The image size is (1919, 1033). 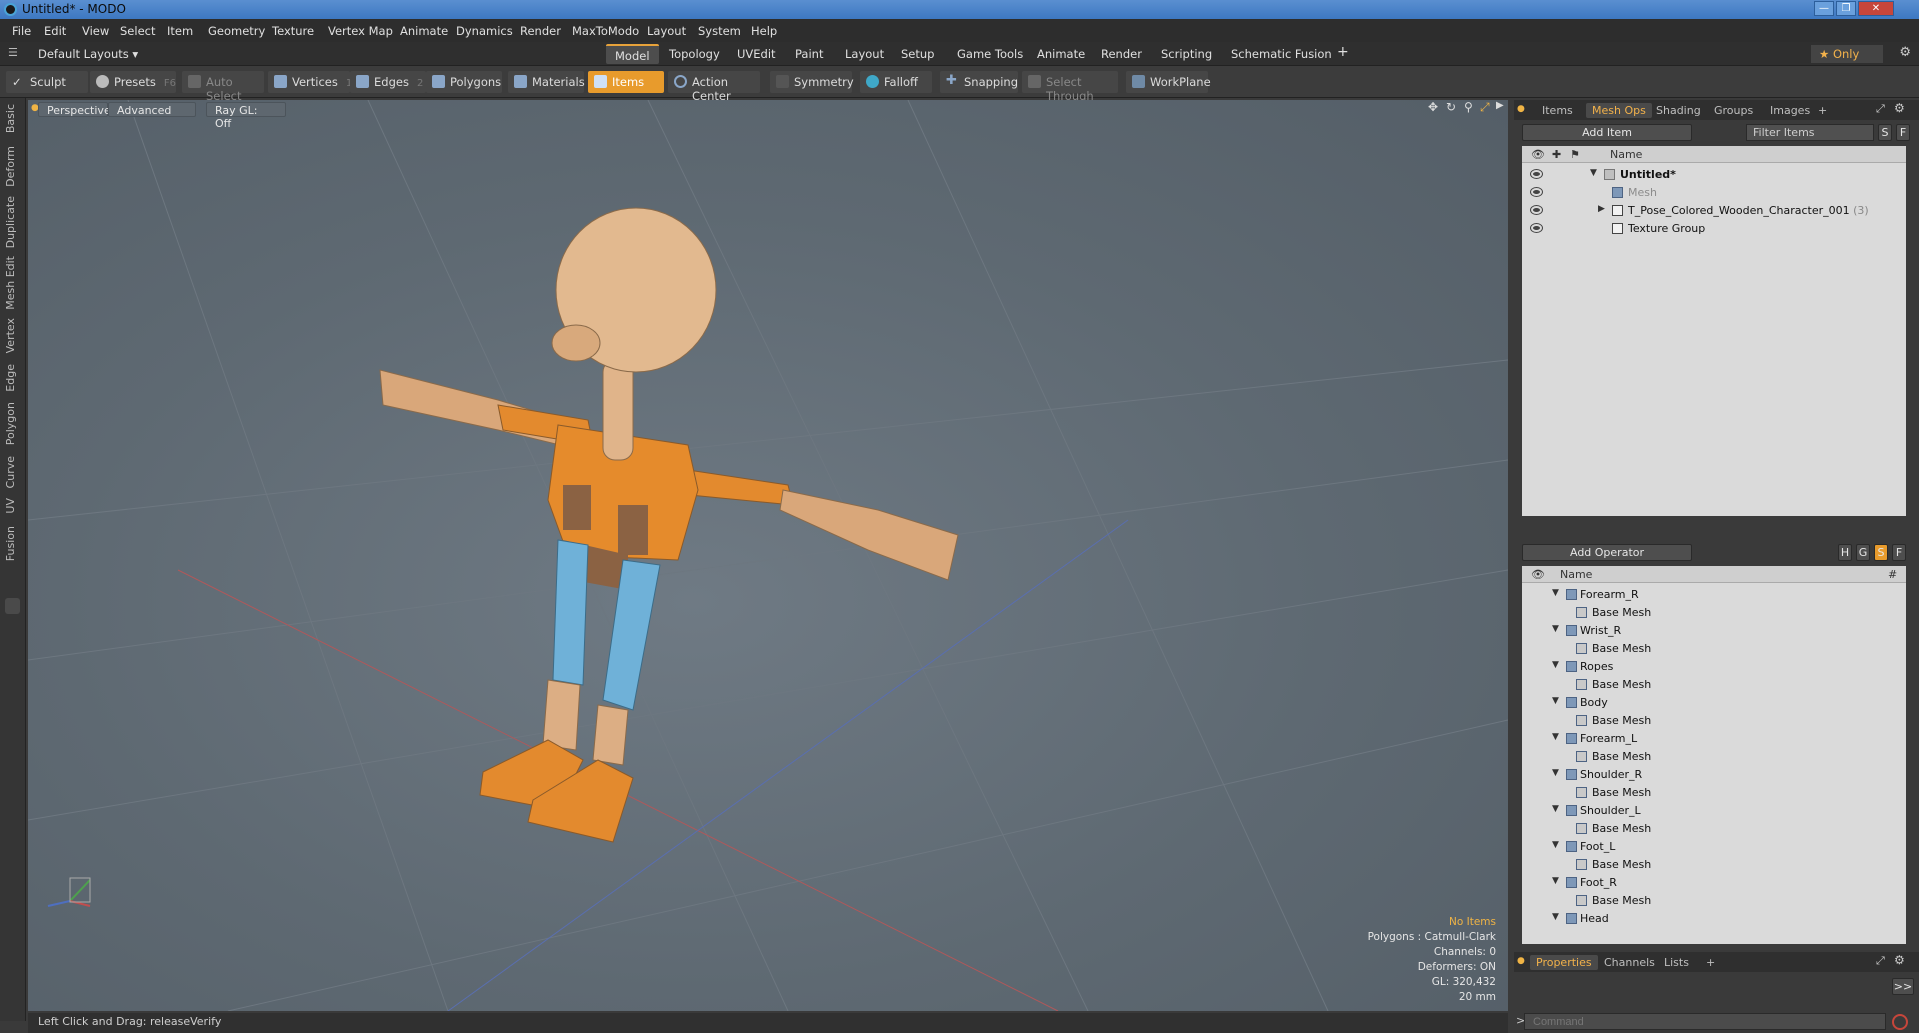 What do you see at coordinates (13, 52) in the screenshot?
I see `layout-menu-icon: ☰` at bounding box center [13, 52].